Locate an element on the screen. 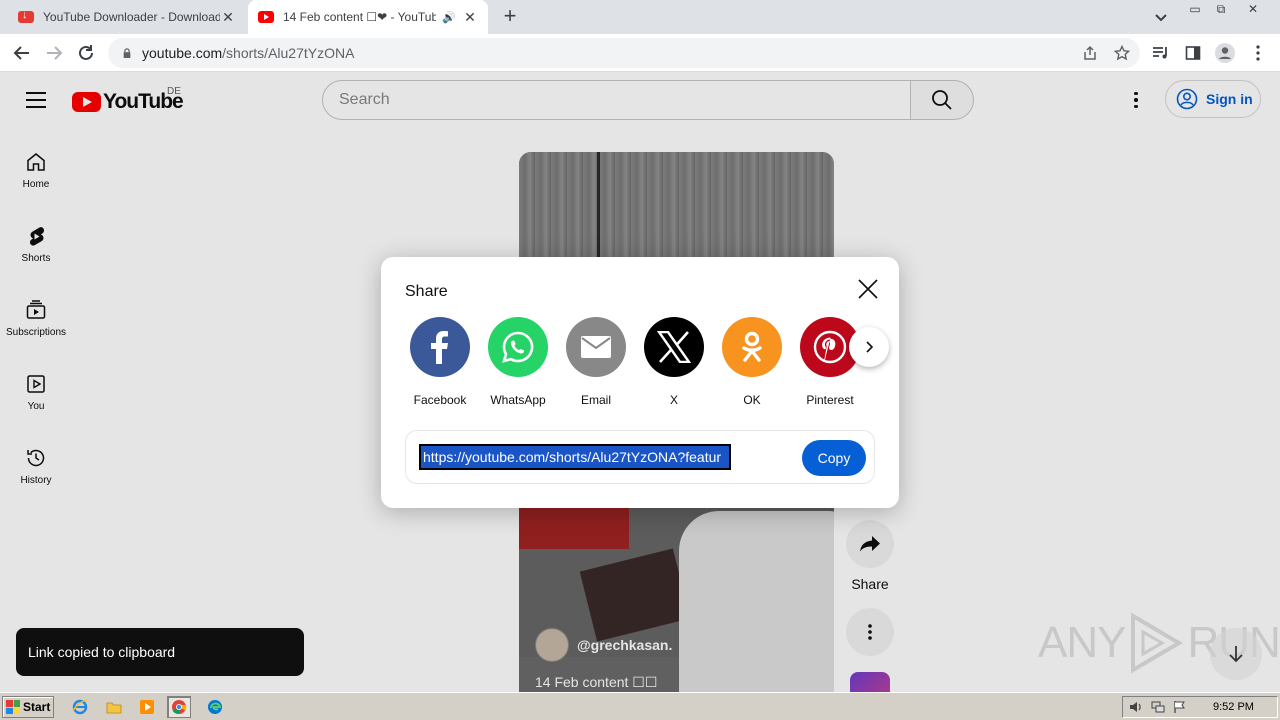  forward-button is located at coordinates (54, 53).